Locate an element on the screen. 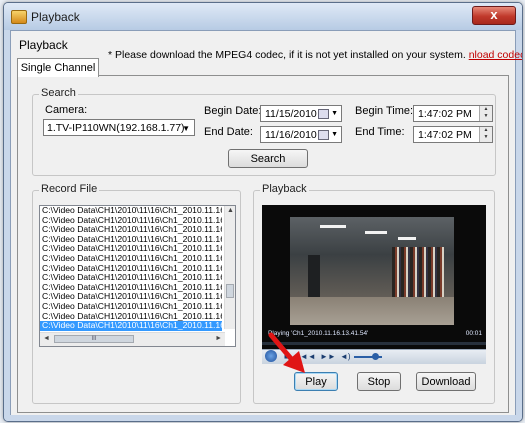  header-label: Playback is located at coordinates (43, 45).